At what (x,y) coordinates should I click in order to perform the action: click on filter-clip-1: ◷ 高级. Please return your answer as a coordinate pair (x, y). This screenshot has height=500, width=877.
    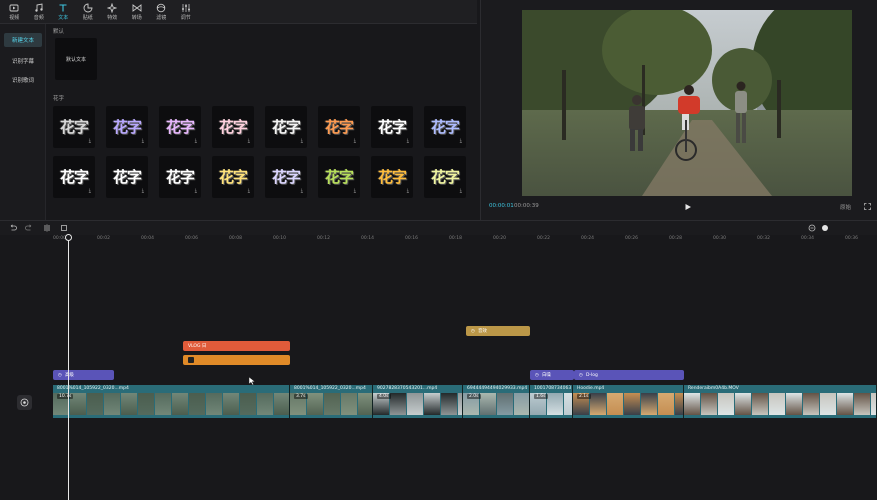
    Looking at the image, I should click on (83, 375).